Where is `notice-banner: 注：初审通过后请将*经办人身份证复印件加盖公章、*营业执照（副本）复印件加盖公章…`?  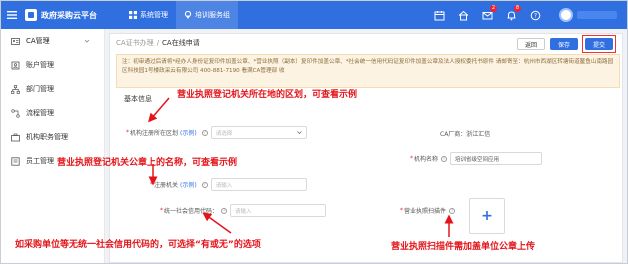 notice-banner: 注：初审通过后请将*经办人身份证复印件加盖公章、*营业执照（副本）复印件加盖公章… is located at coordinates (368, 71).